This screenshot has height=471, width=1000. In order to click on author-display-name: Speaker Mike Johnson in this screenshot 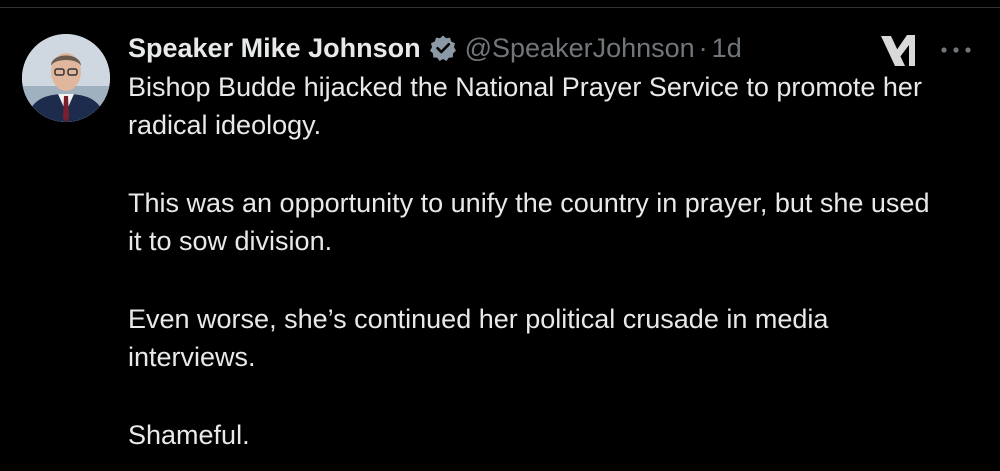, I will do `click(274, 48)`.